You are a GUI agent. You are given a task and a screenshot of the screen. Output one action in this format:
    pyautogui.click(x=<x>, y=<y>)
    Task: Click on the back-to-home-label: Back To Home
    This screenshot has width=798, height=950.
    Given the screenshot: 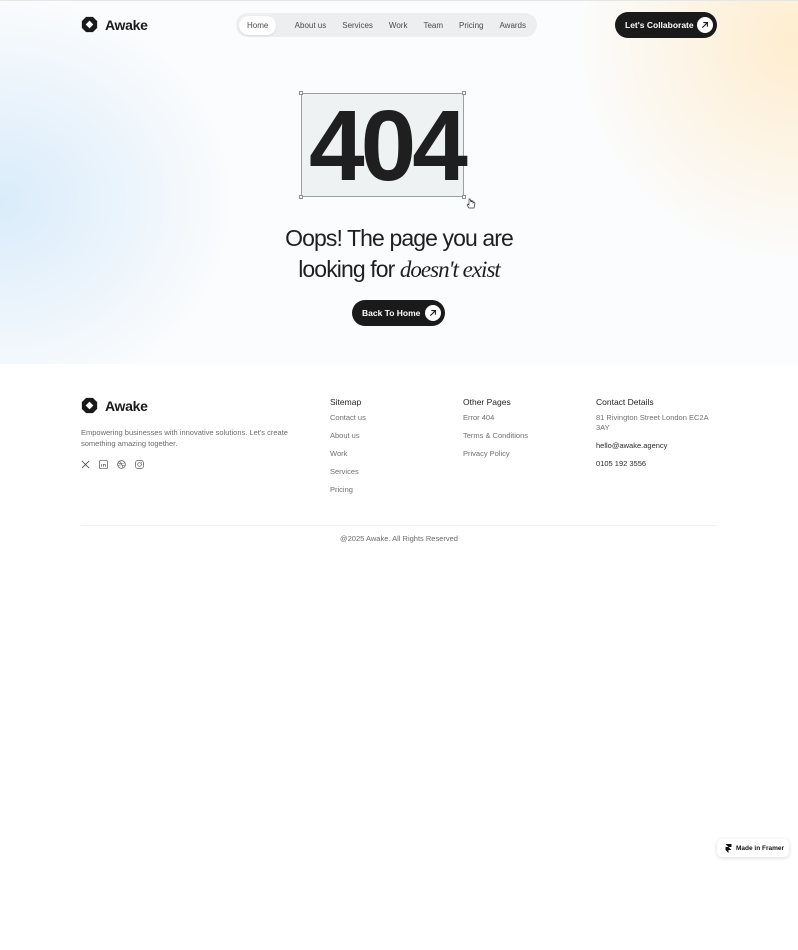 What is the action you would take?
    pyautogui.click(x=391, y=313)
    